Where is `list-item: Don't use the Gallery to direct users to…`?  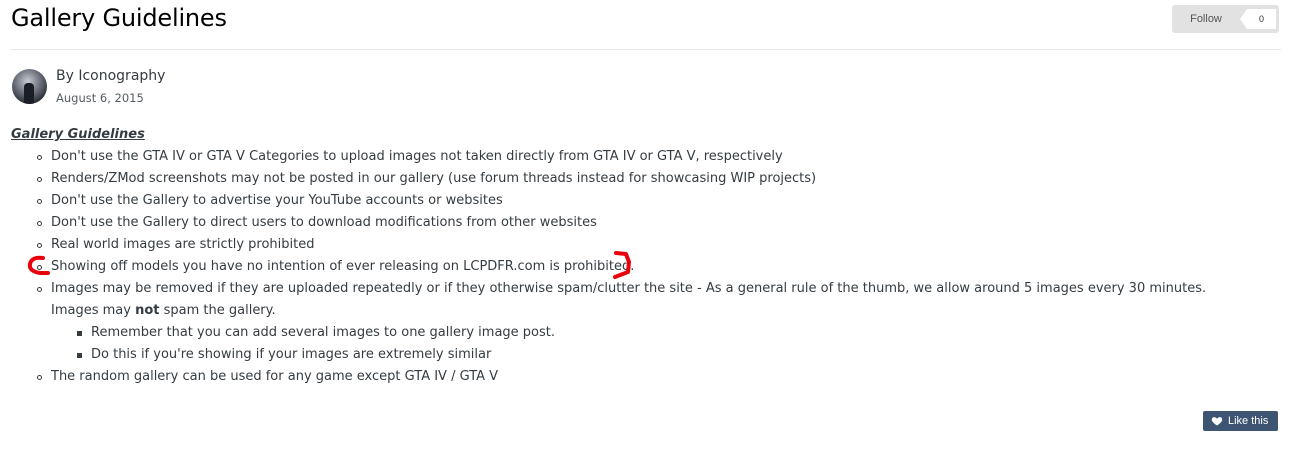
list-item: Don't use the Gallery to direct users to… is located at coordinates (639, 223).